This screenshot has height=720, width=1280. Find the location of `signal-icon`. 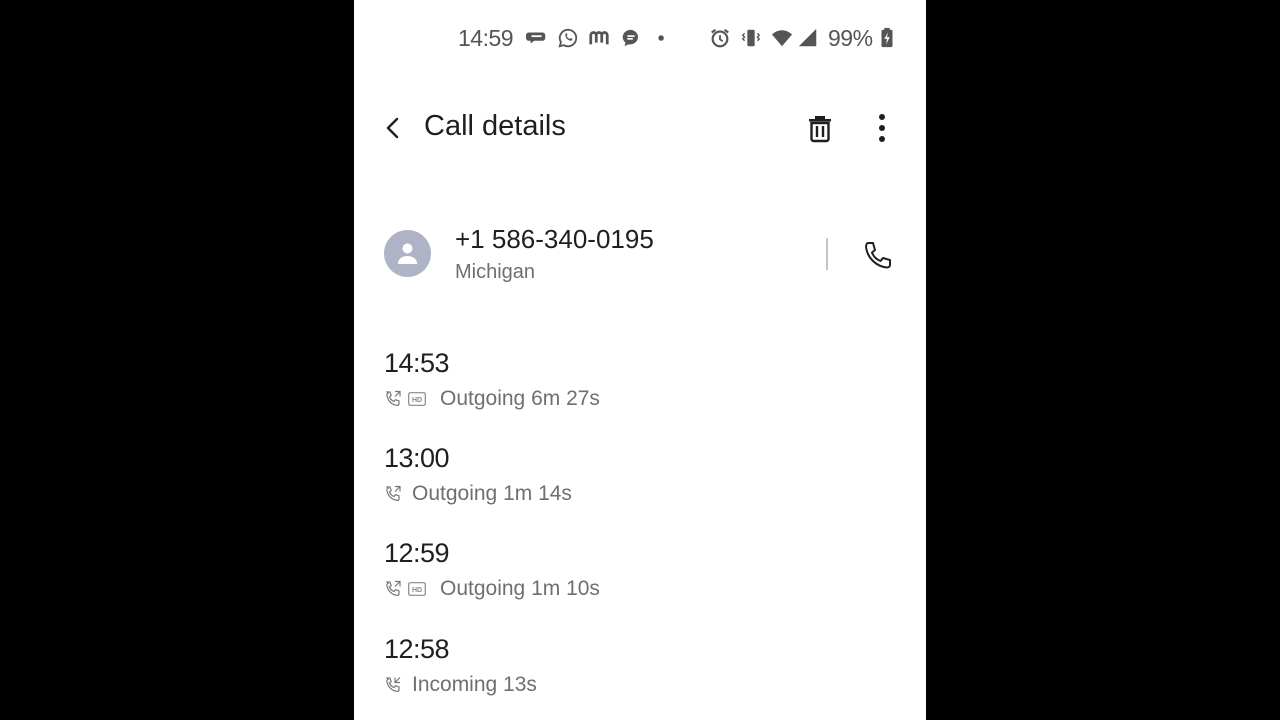

signal-icon is located at coordinates (807, 37).